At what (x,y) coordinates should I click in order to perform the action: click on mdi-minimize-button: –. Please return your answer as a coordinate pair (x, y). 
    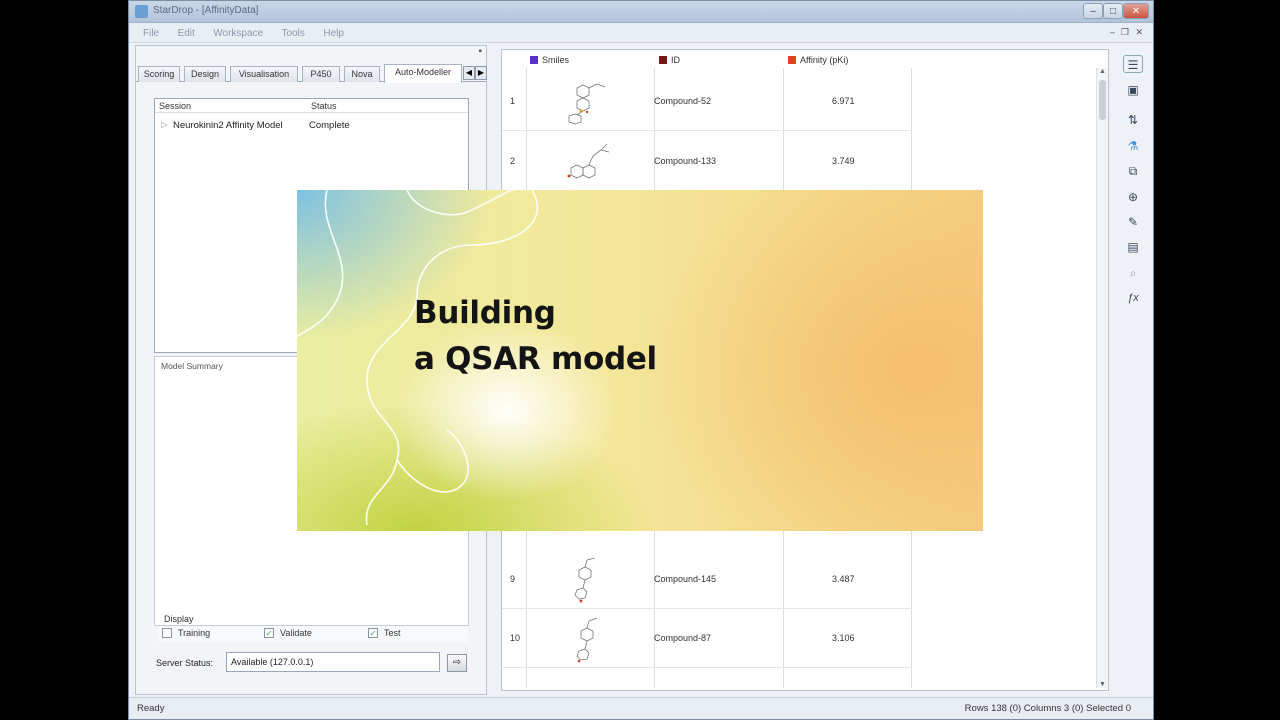
    Looking at the image, I should click on (1112, 32).